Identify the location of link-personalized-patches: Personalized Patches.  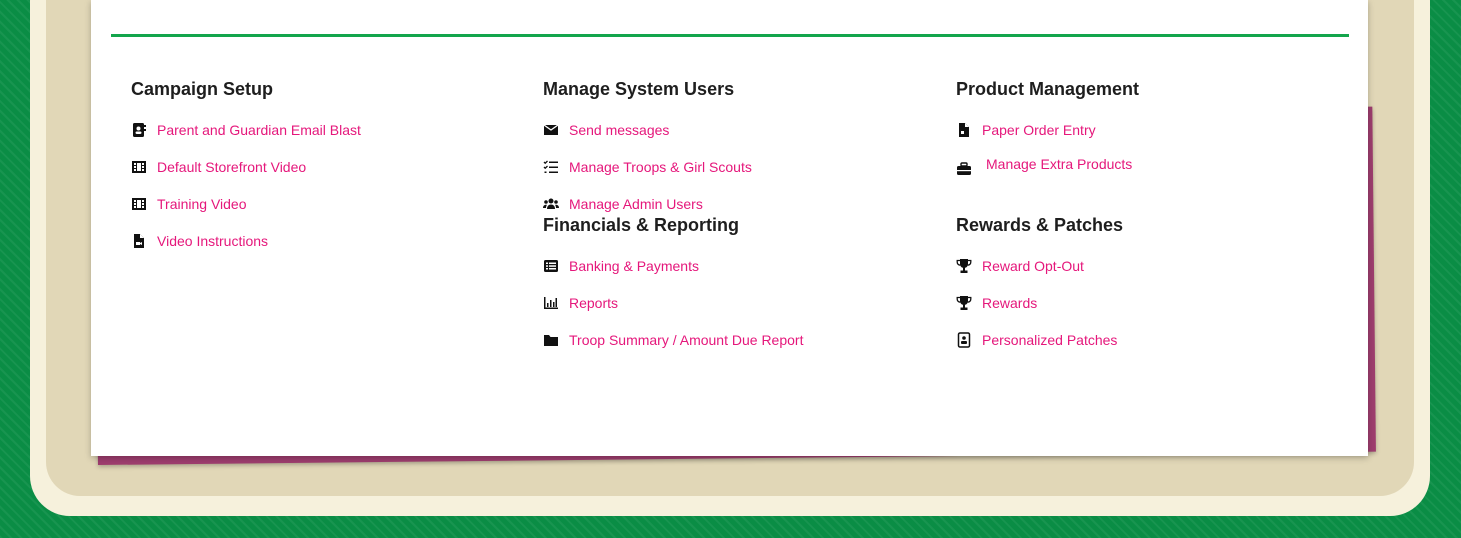
(1146, 340).